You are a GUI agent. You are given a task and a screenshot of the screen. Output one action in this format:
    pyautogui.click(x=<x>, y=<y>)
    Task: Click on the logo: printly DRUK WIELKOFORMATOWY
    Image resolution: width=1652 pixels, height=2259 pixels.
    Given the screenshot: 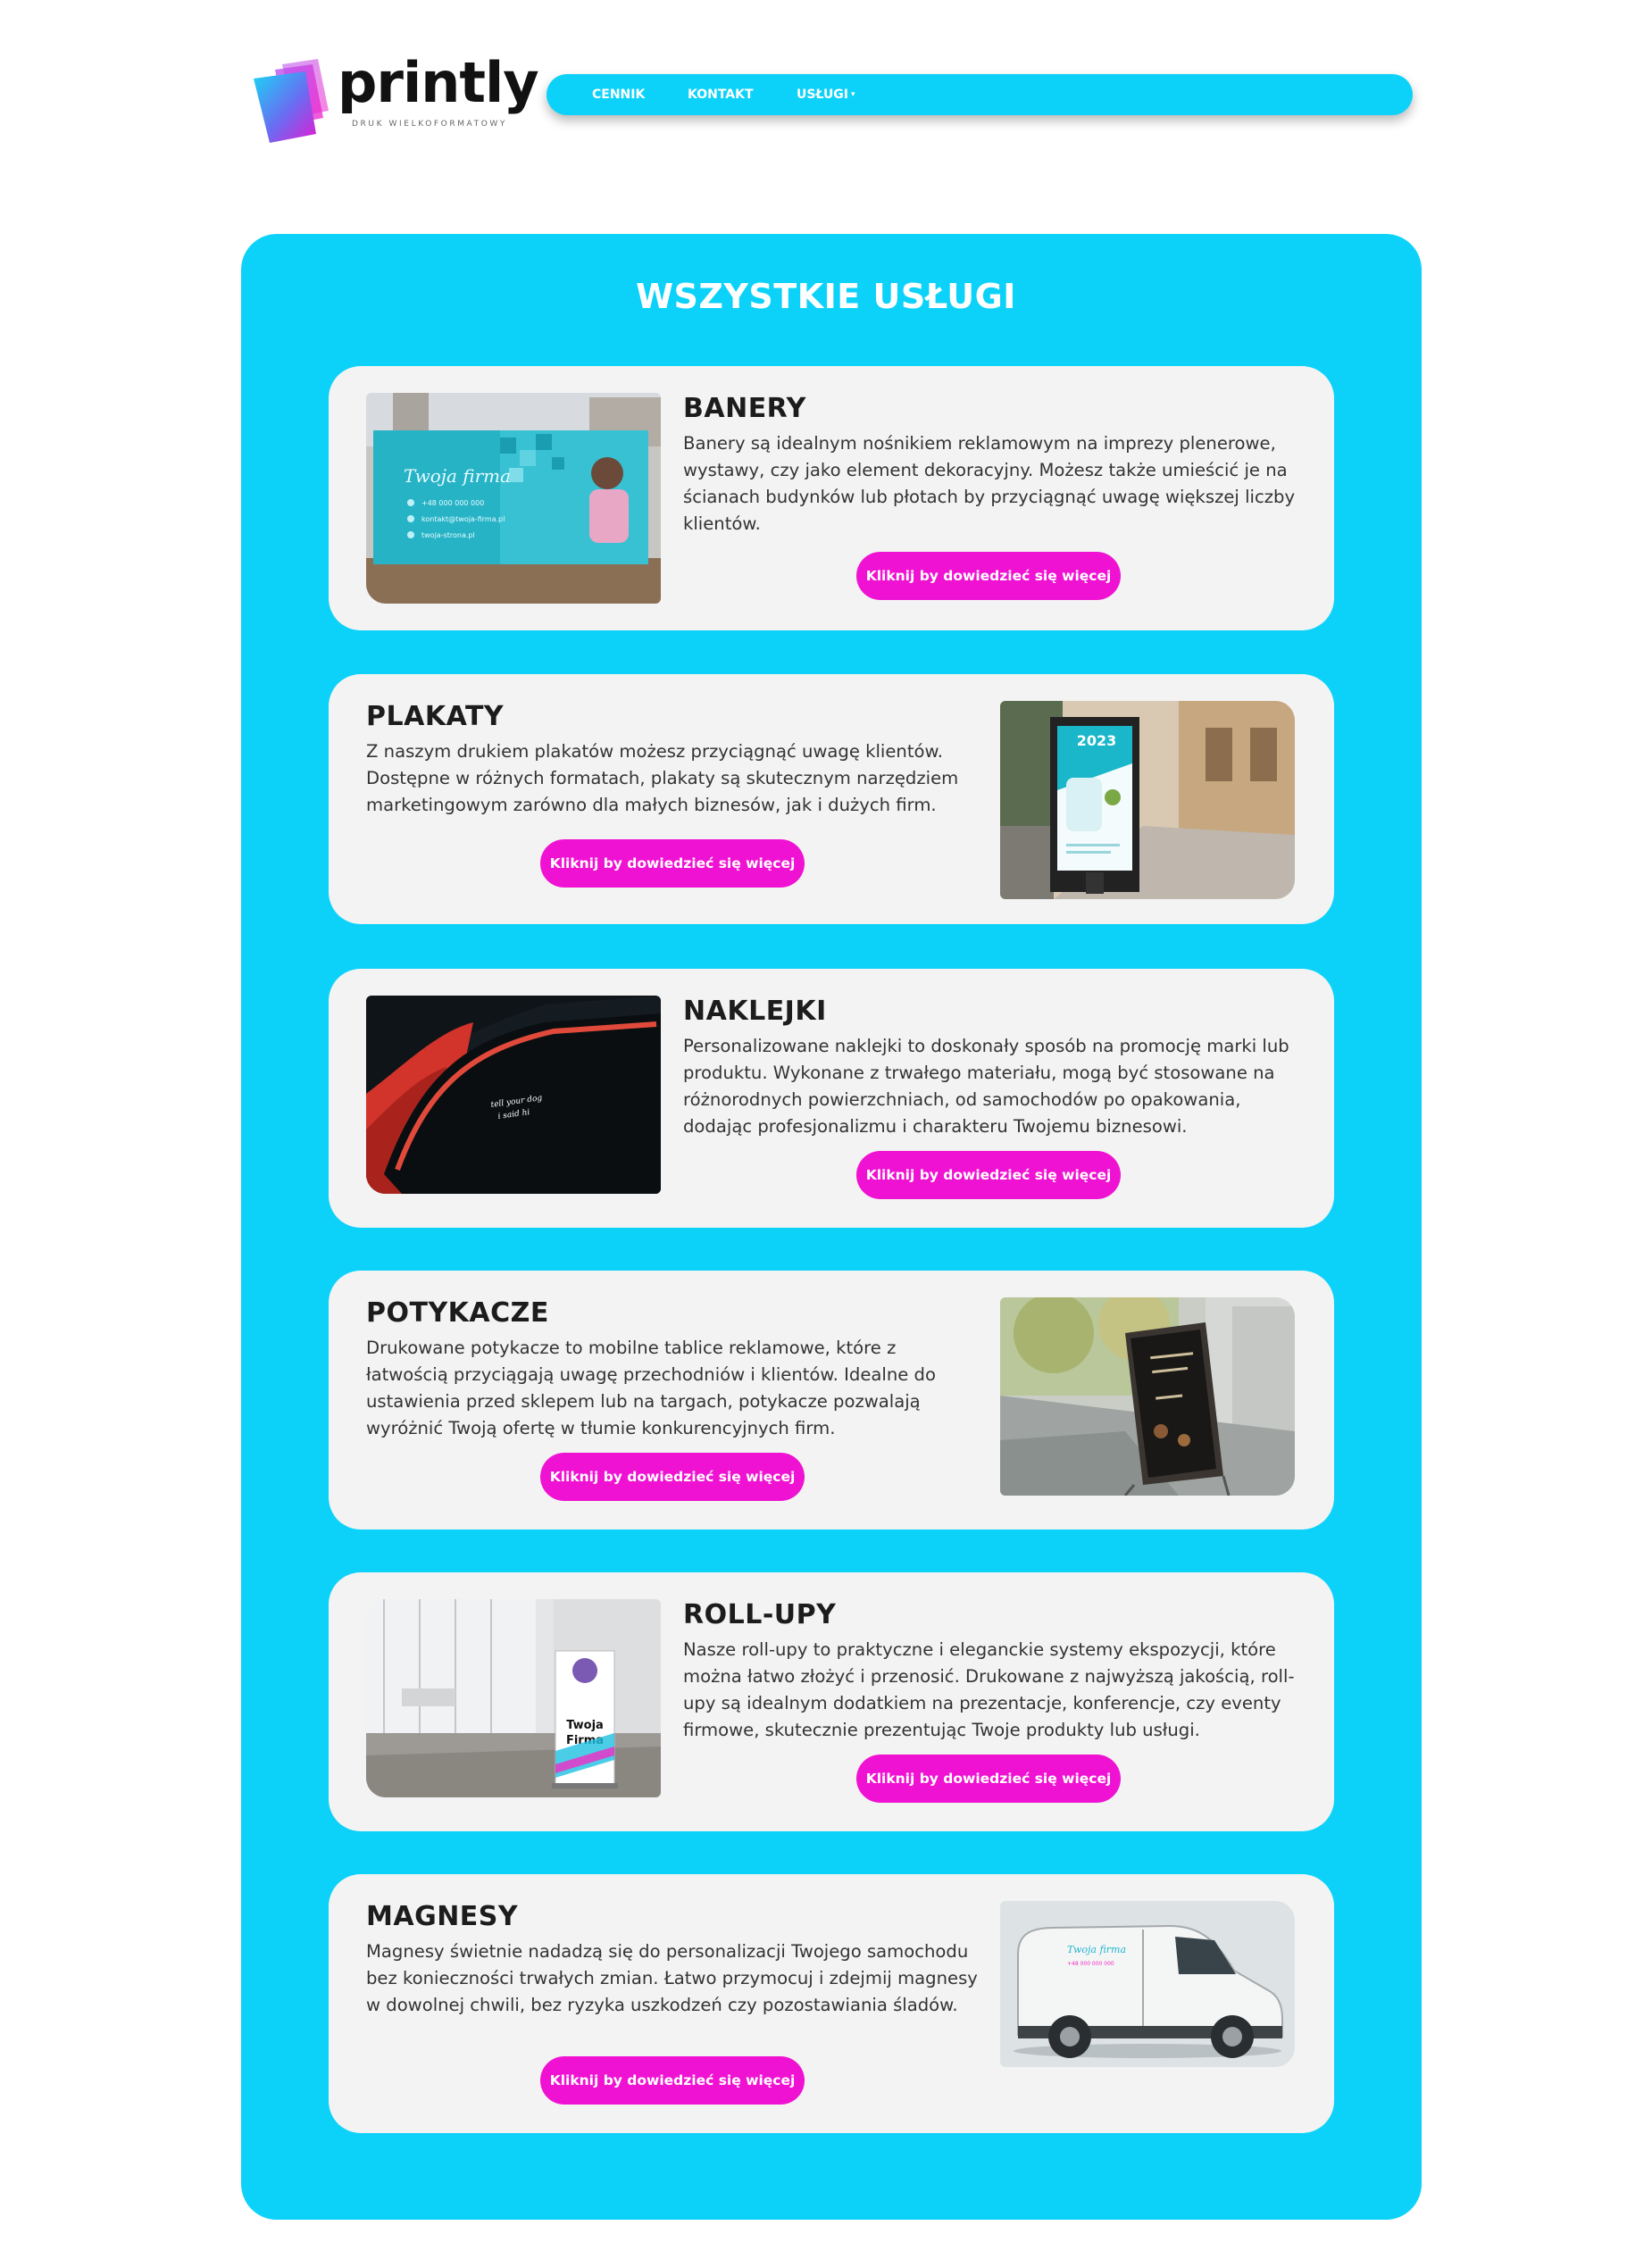 What is the action you would take?
    pyautogui.click(x=395, y=97)
    